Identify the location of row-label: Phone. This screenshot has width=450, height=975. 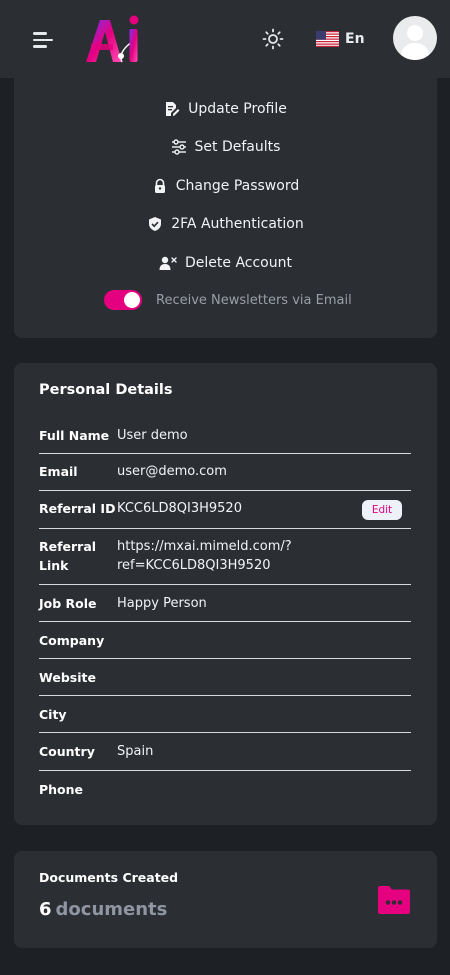
(61, 789).